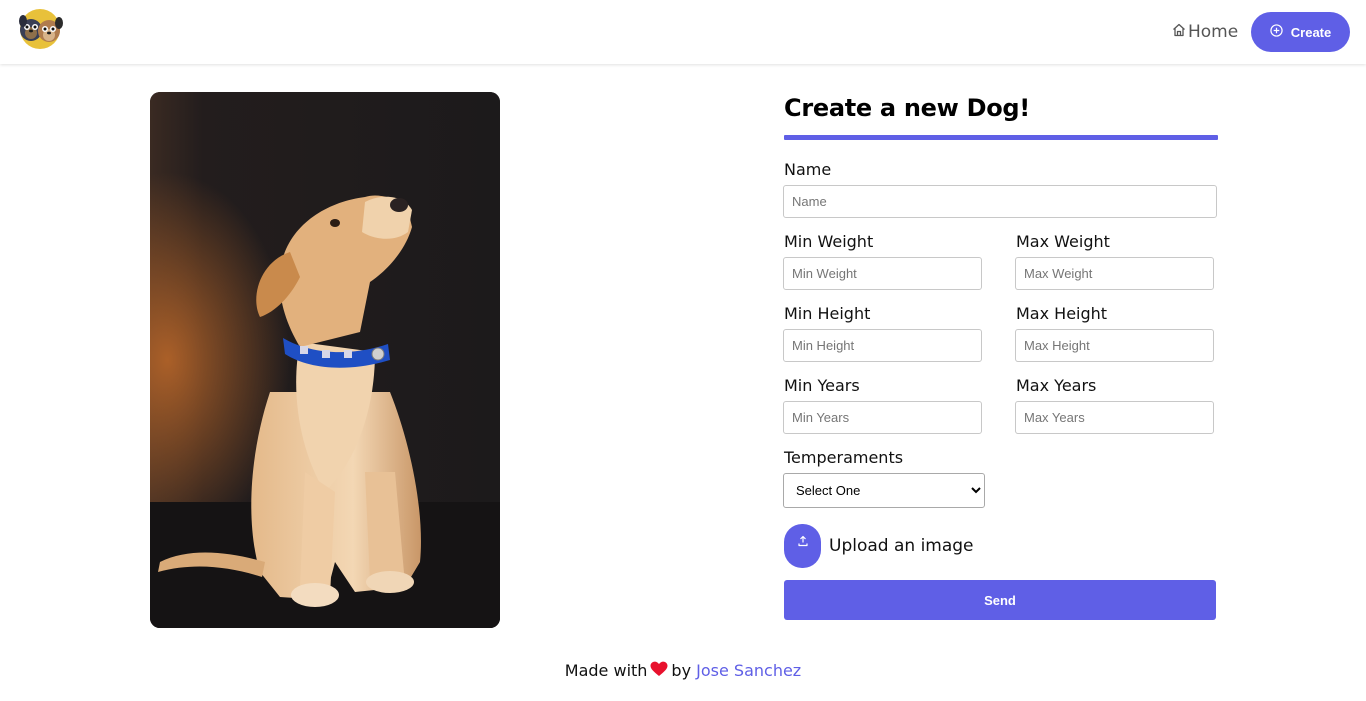  I want to click on temperaments-select: Select One, so click(884, 490).